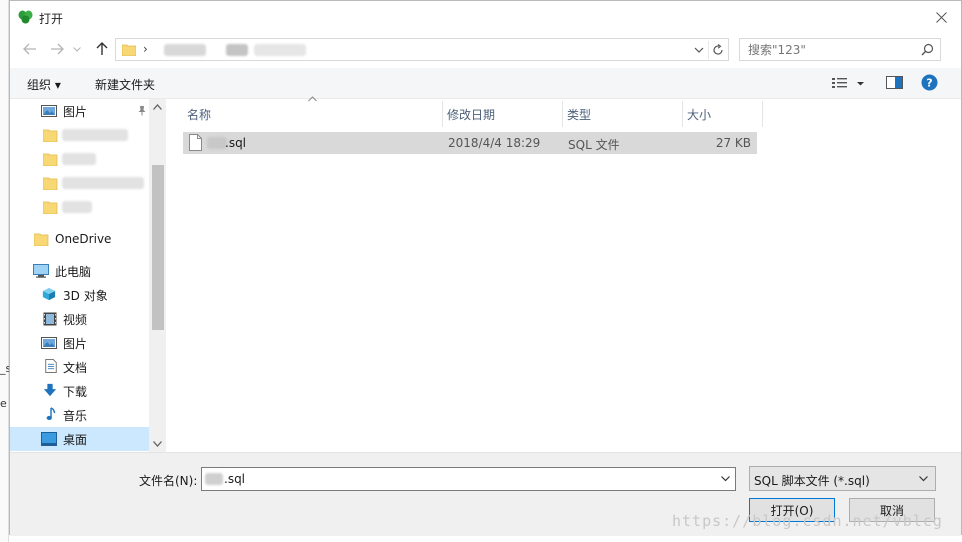 The width and height of the screenshot is (962, 542). I want to click on desktop-icon, so click(49, 439).